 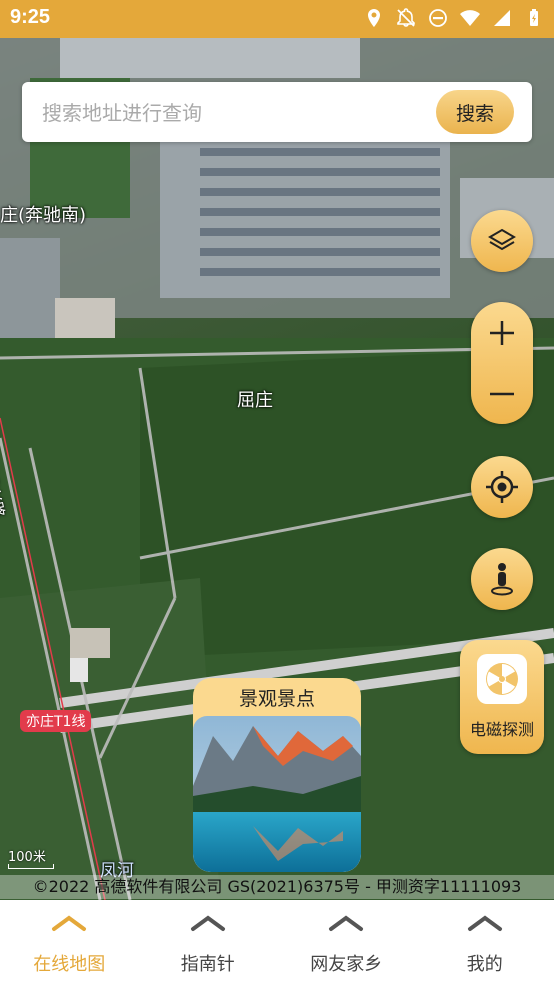 I want to click on street-view-button, so click(x=502, y=579).